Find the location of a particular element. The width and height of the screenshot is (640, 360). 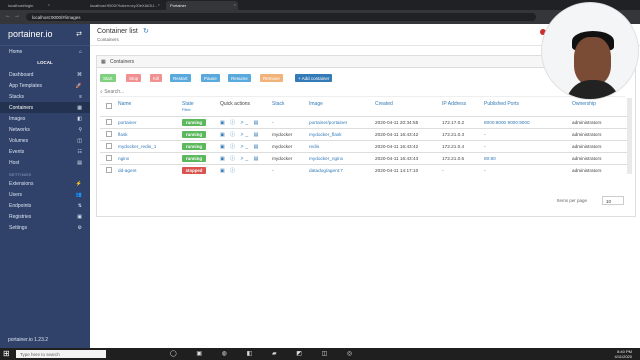

sidebar-item-volumes: Volumes ◫ is located at coordinates (45, 140).